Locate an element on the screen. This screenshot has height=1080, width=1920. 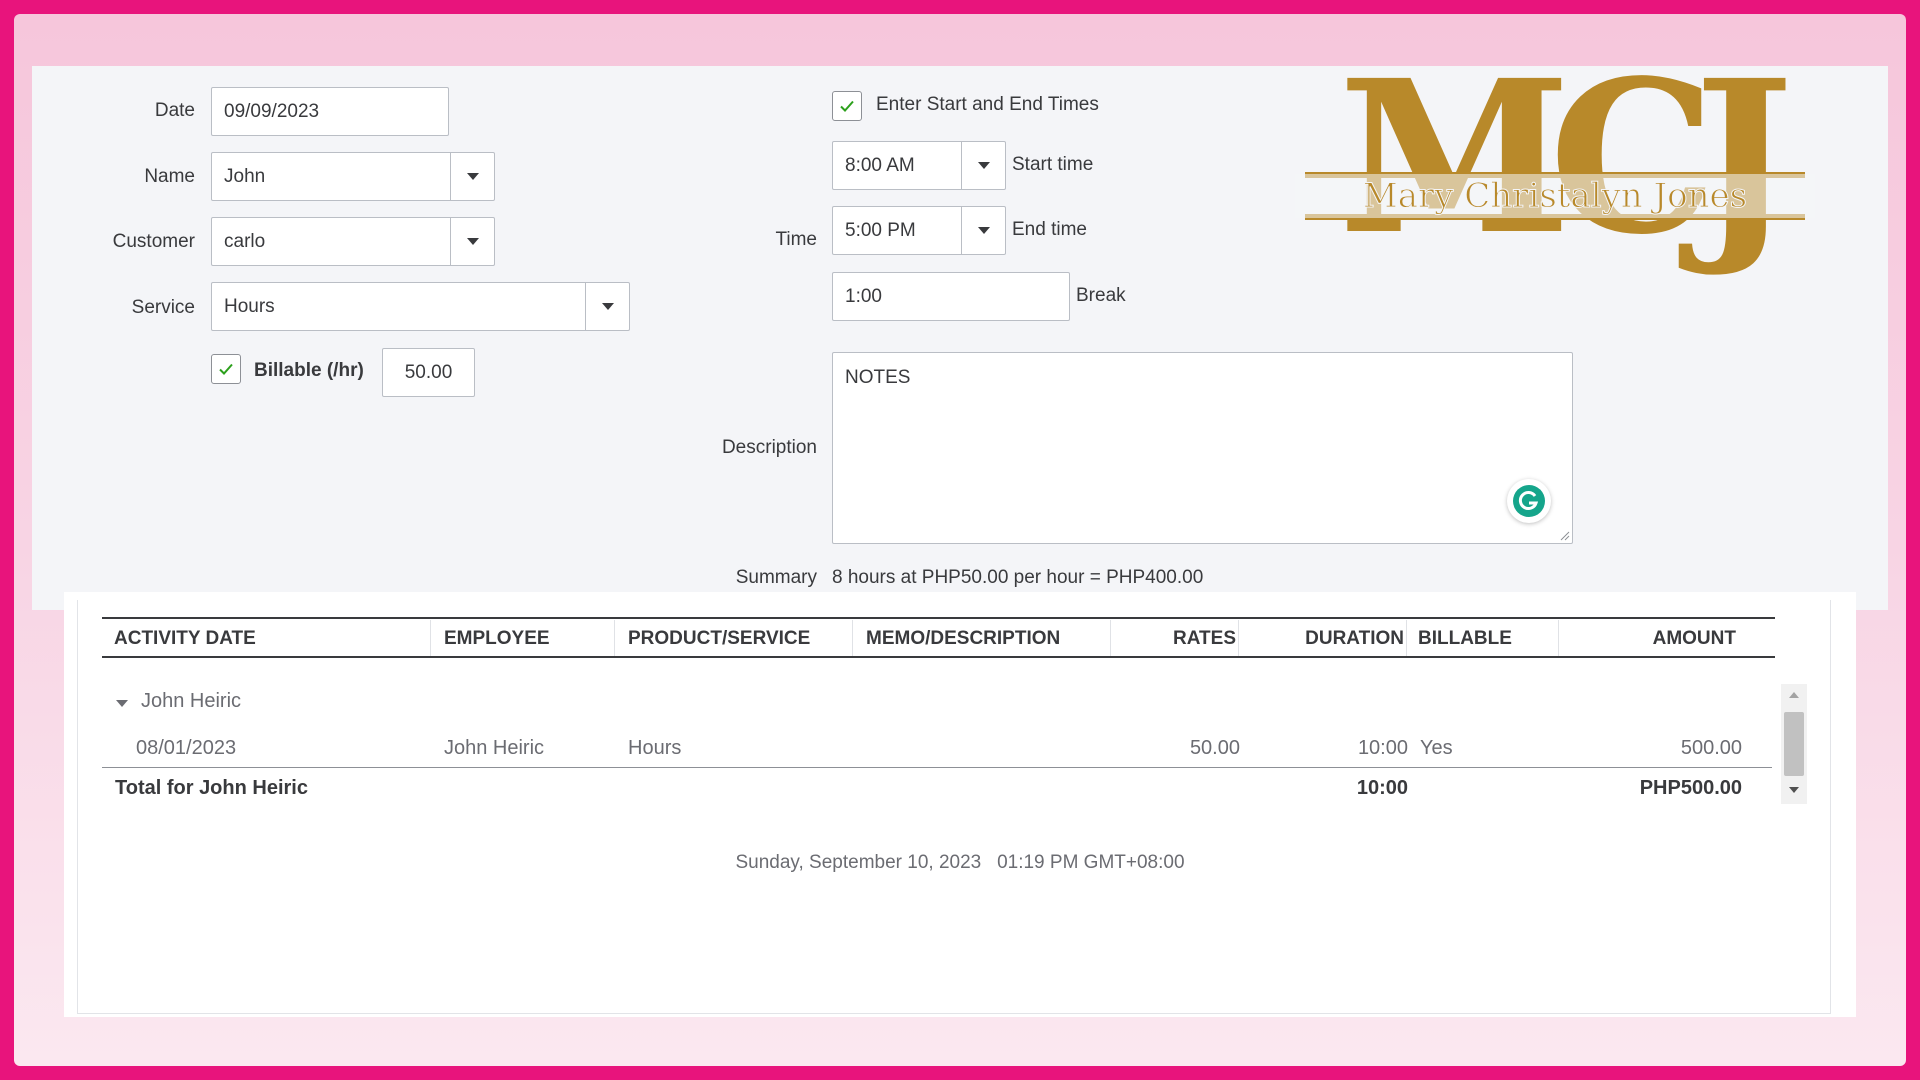
name-value: John is located at coordinates (245, 176).